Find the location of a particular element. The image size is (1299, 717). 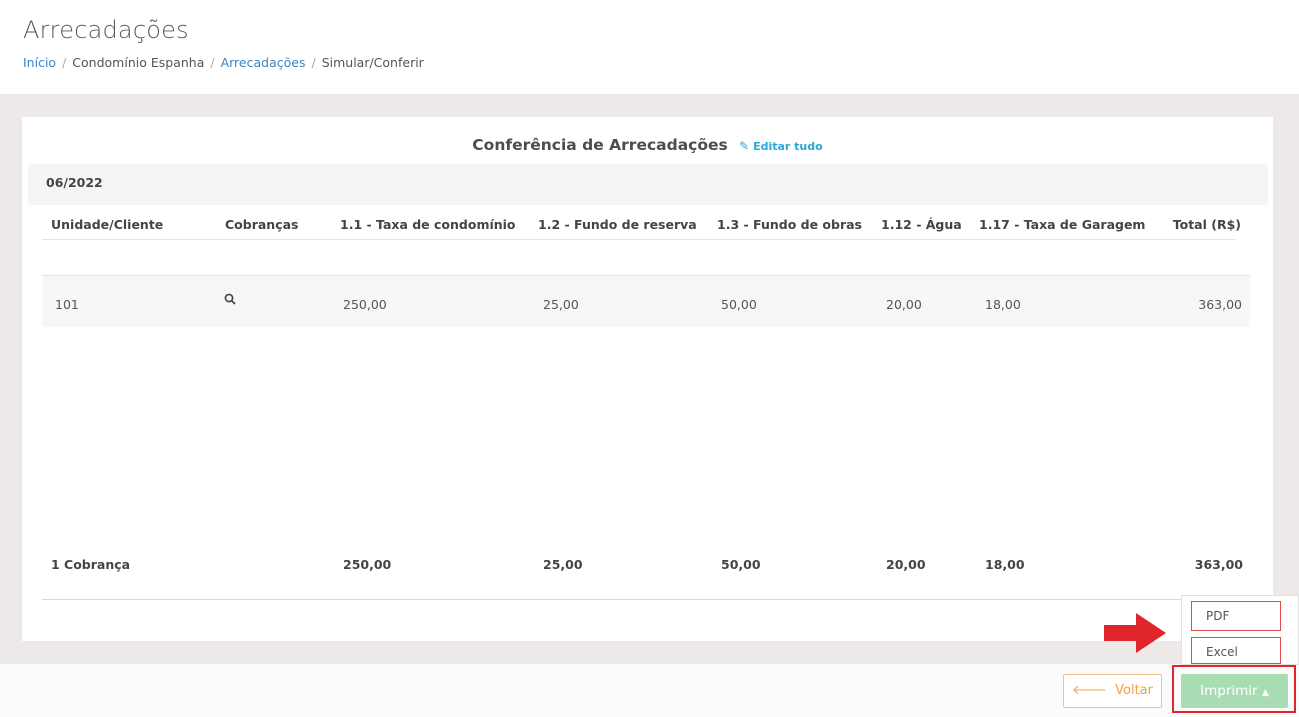

cell-fundo-reserva: 25,00 is located at coordinates (561, 304).